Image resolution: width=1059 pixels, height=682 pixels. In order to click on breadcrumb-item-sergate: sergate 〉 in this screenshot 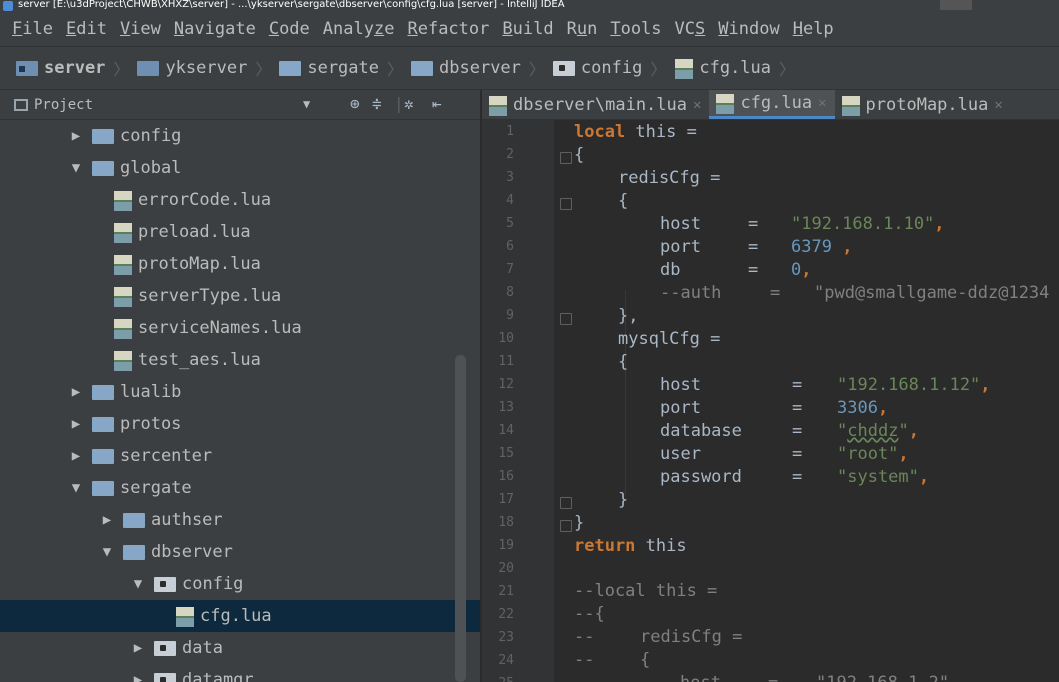, I will do `click(345, 68)`.